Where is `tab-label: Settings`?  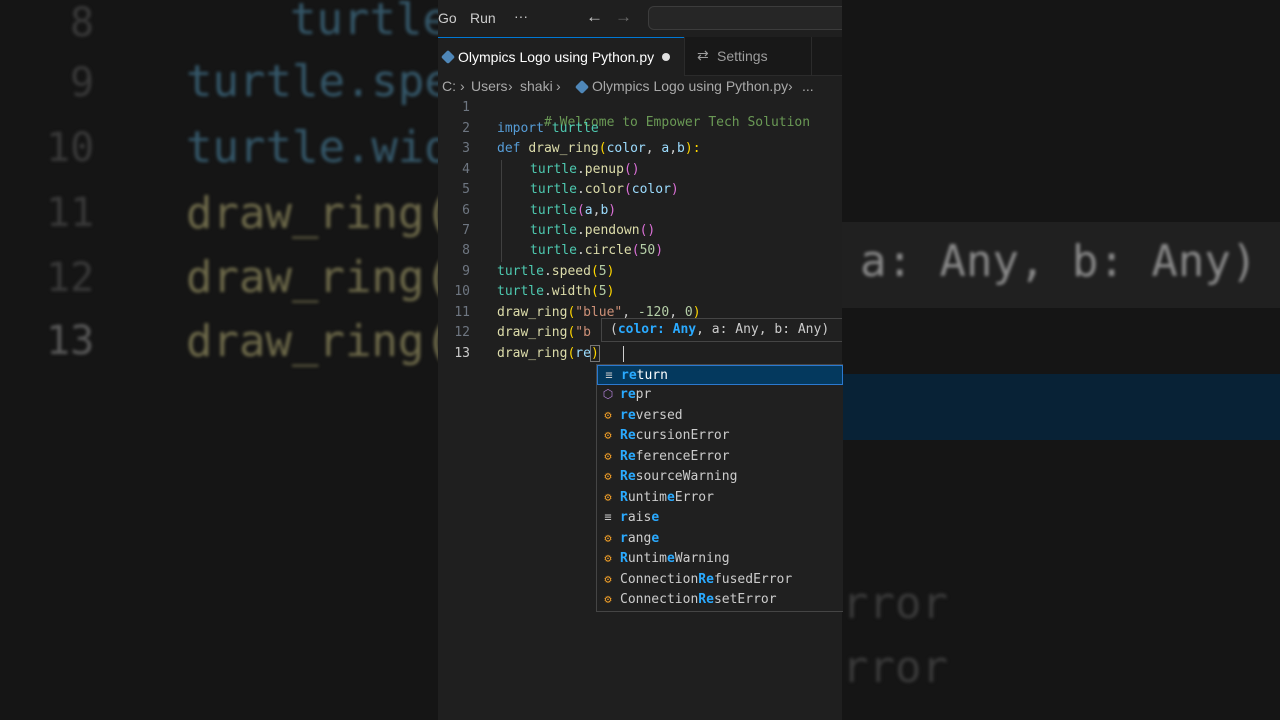 tab-label: Settings is located at coordinates (742, 56).